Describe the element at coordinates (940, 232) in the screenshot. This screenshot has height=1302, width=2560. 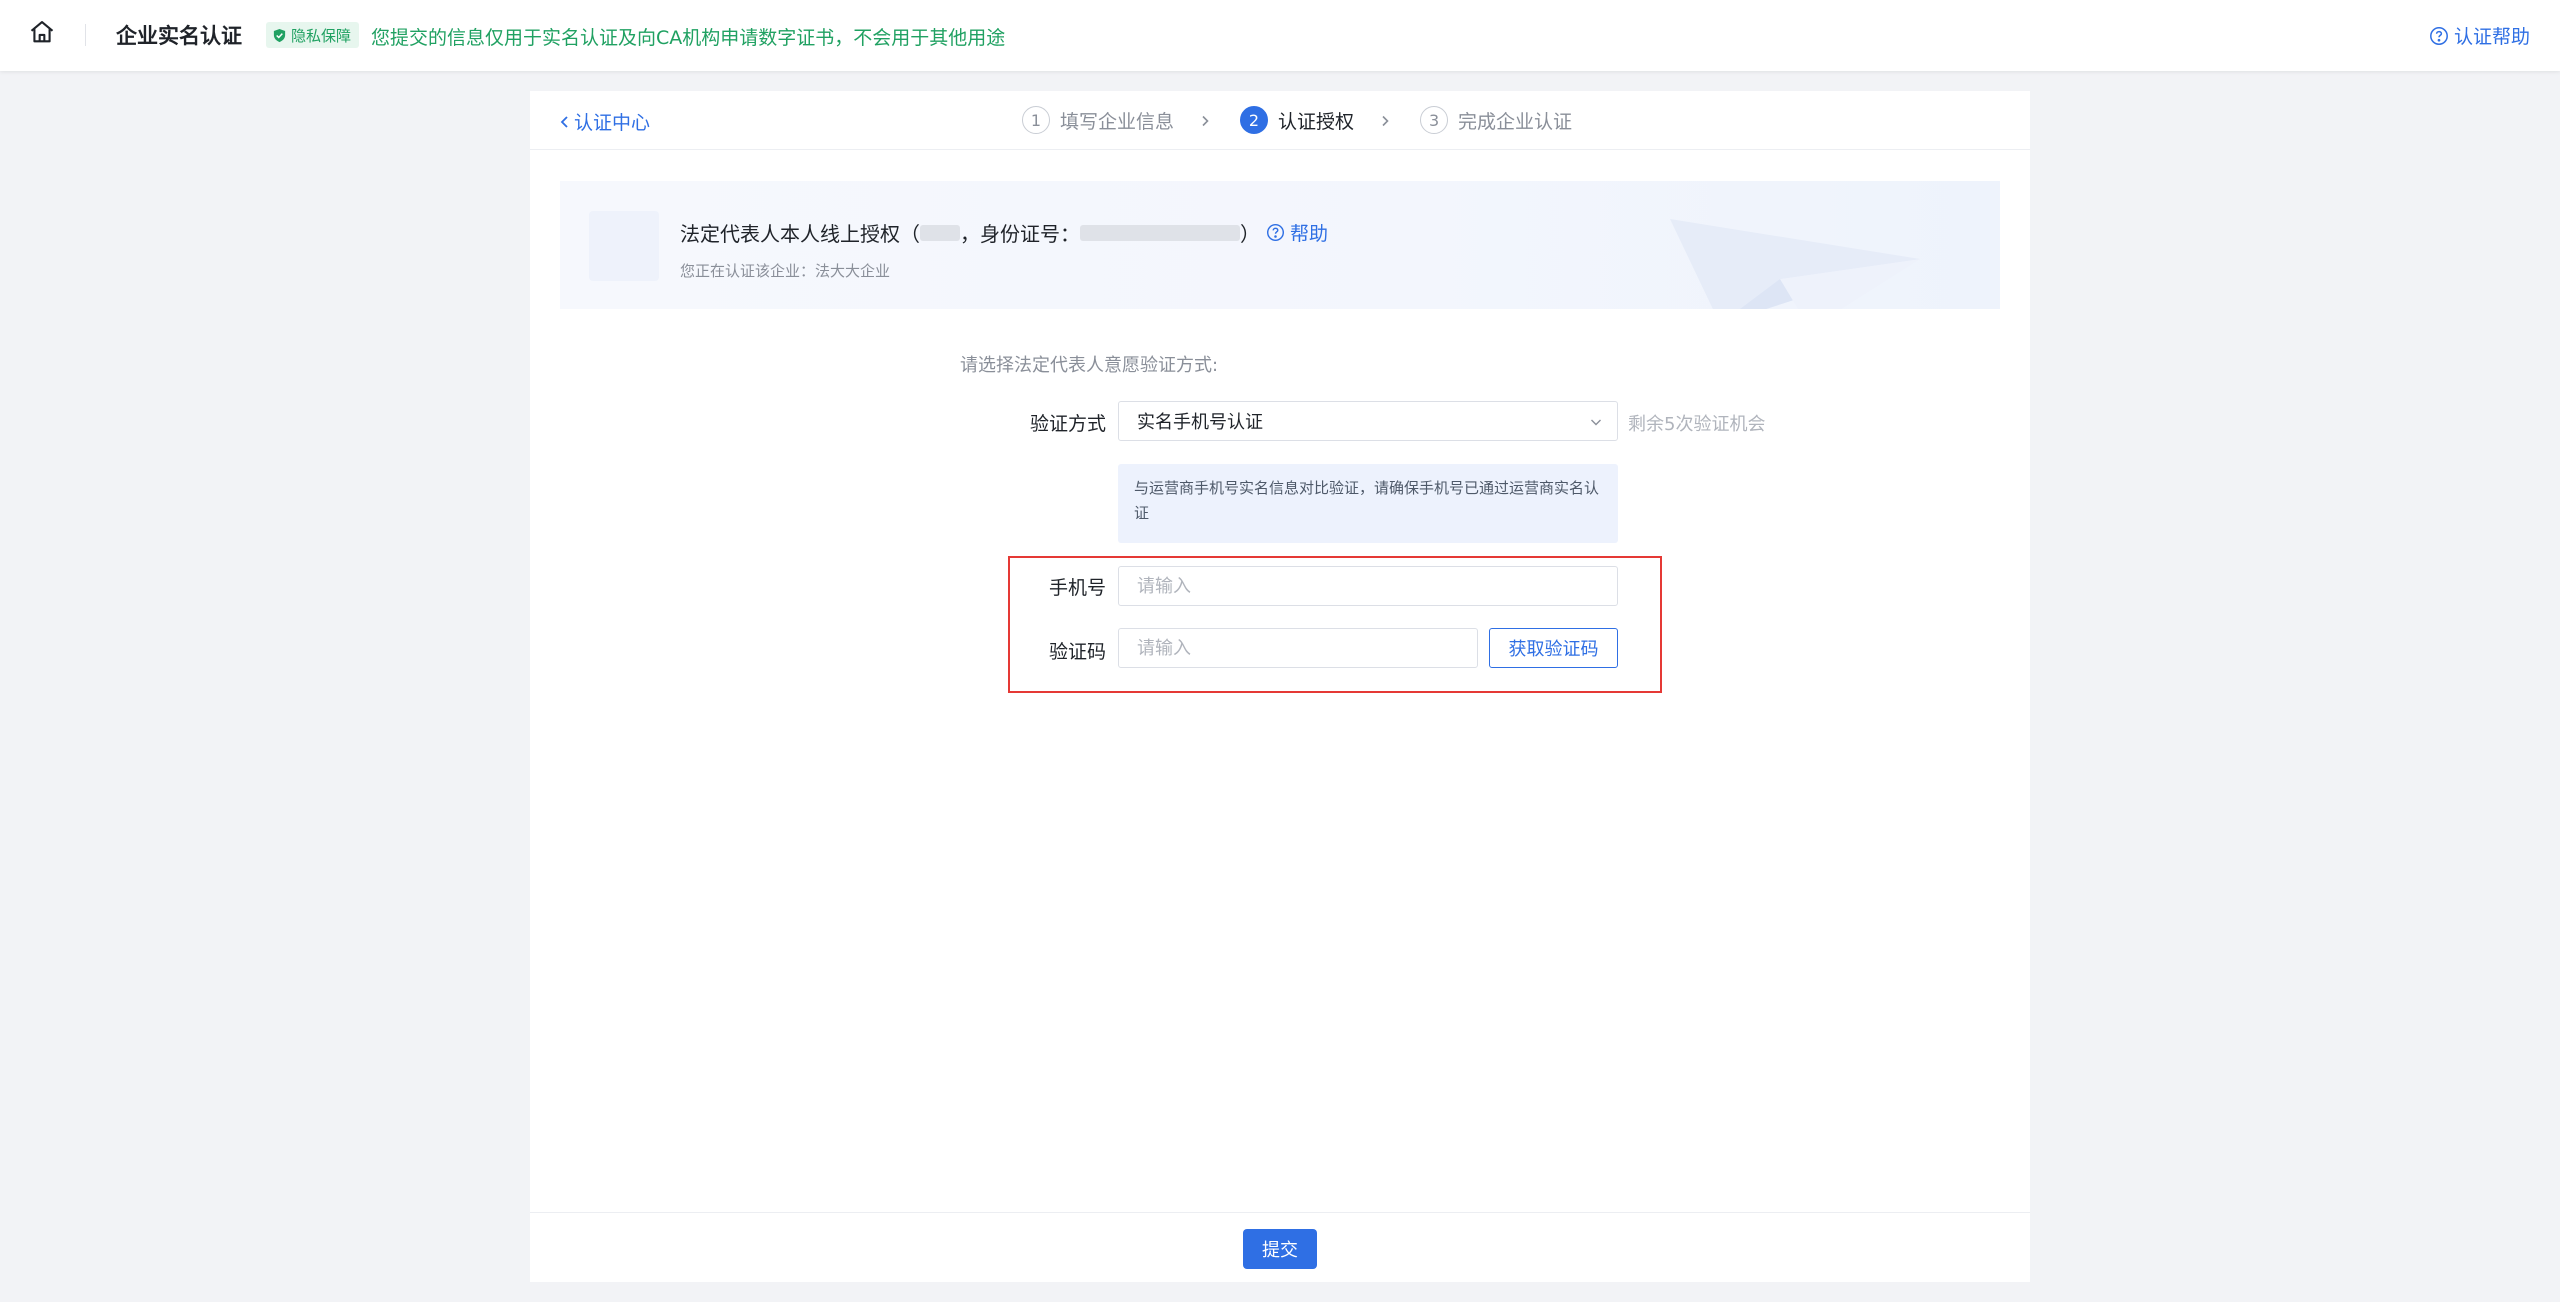
I see `masked-name` at that location.